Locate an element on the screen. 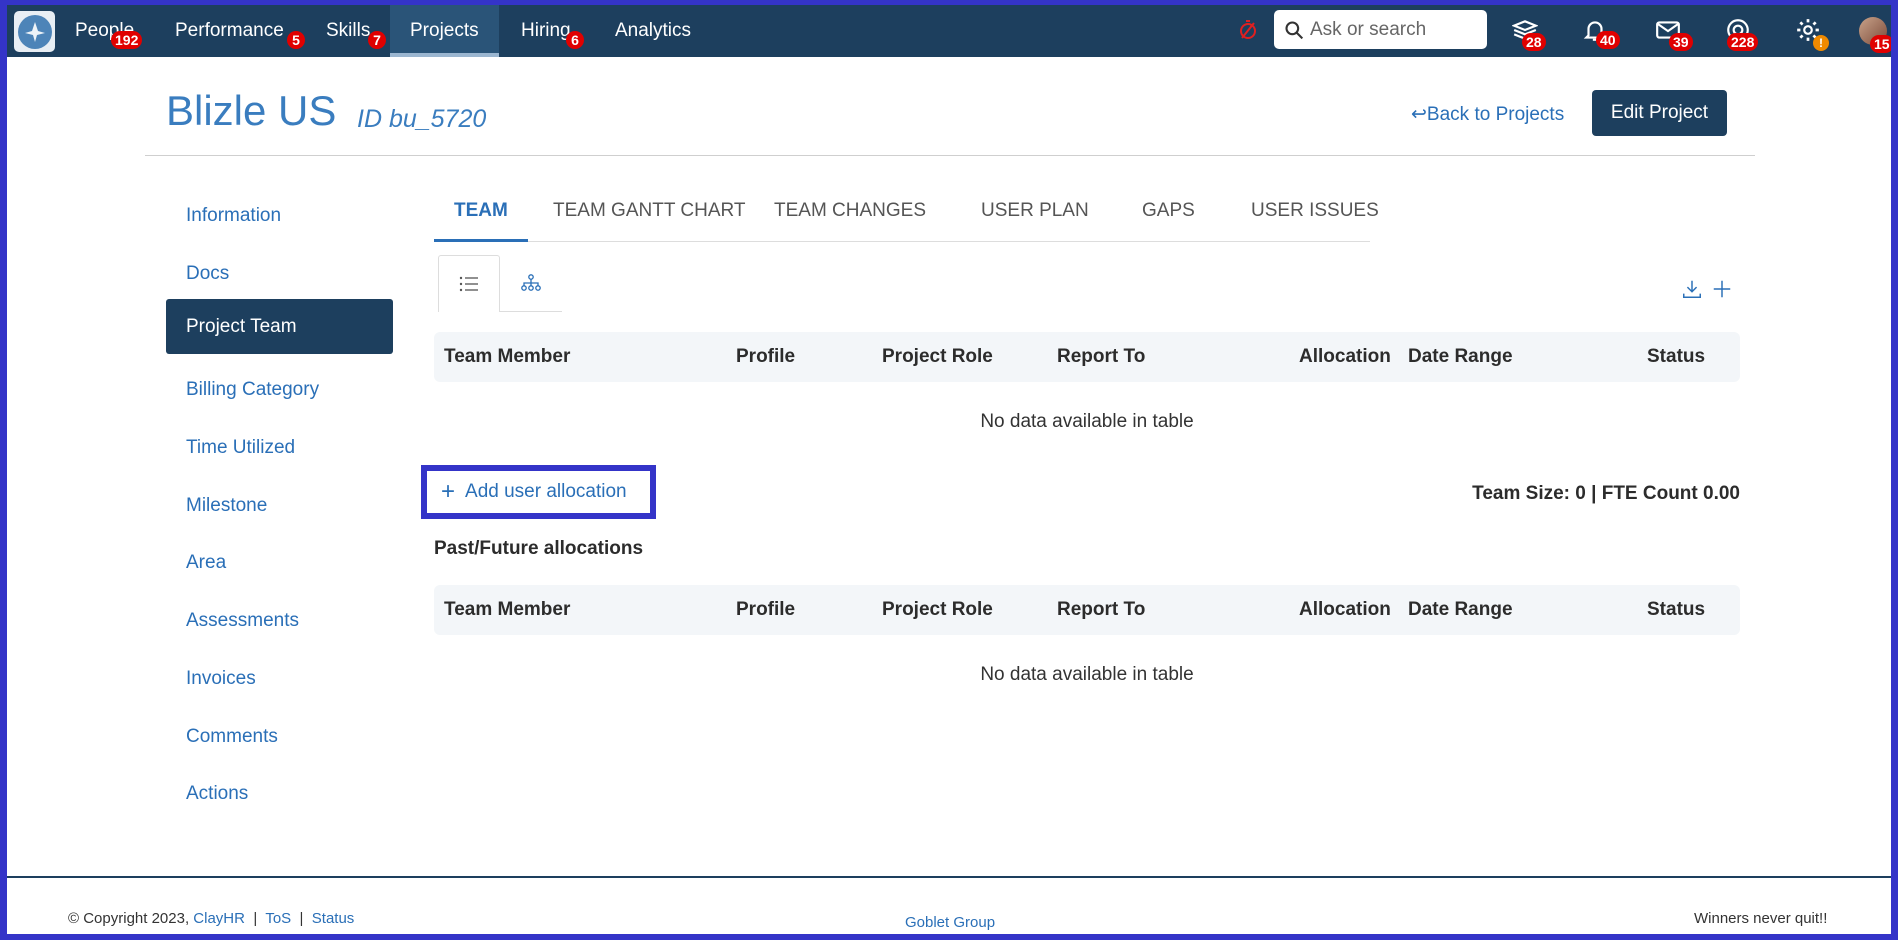 The height and width of the screenshot is (940, 1898). org-chart-view-toggle is located at coordinates (531, 283).